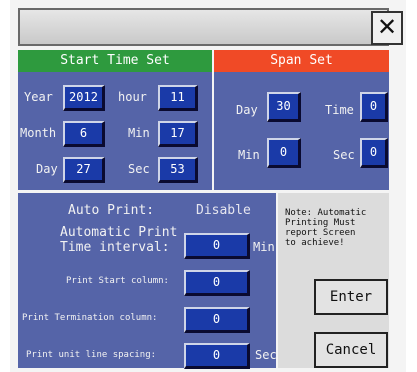  Describe the element at coordinates (217, 246) in the screenshot. I see `interval-field: 0` at that location.